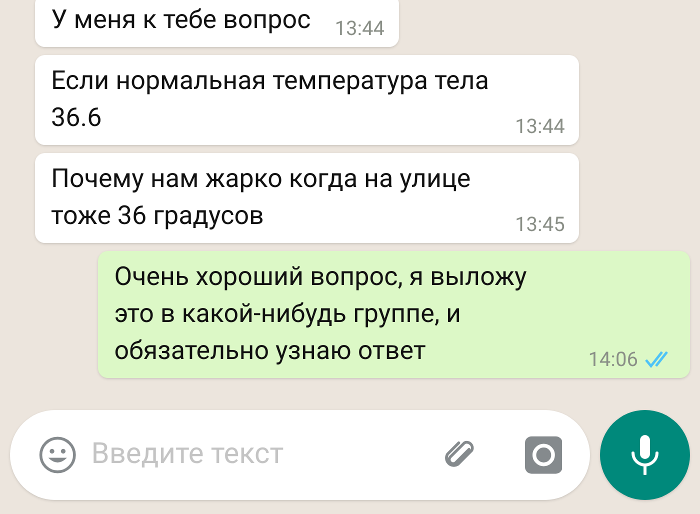 This screenshot has width=700, height=514. Describe the element at coordinates (645, 455) in the screenshot. I see `microphone-icon` at that location.